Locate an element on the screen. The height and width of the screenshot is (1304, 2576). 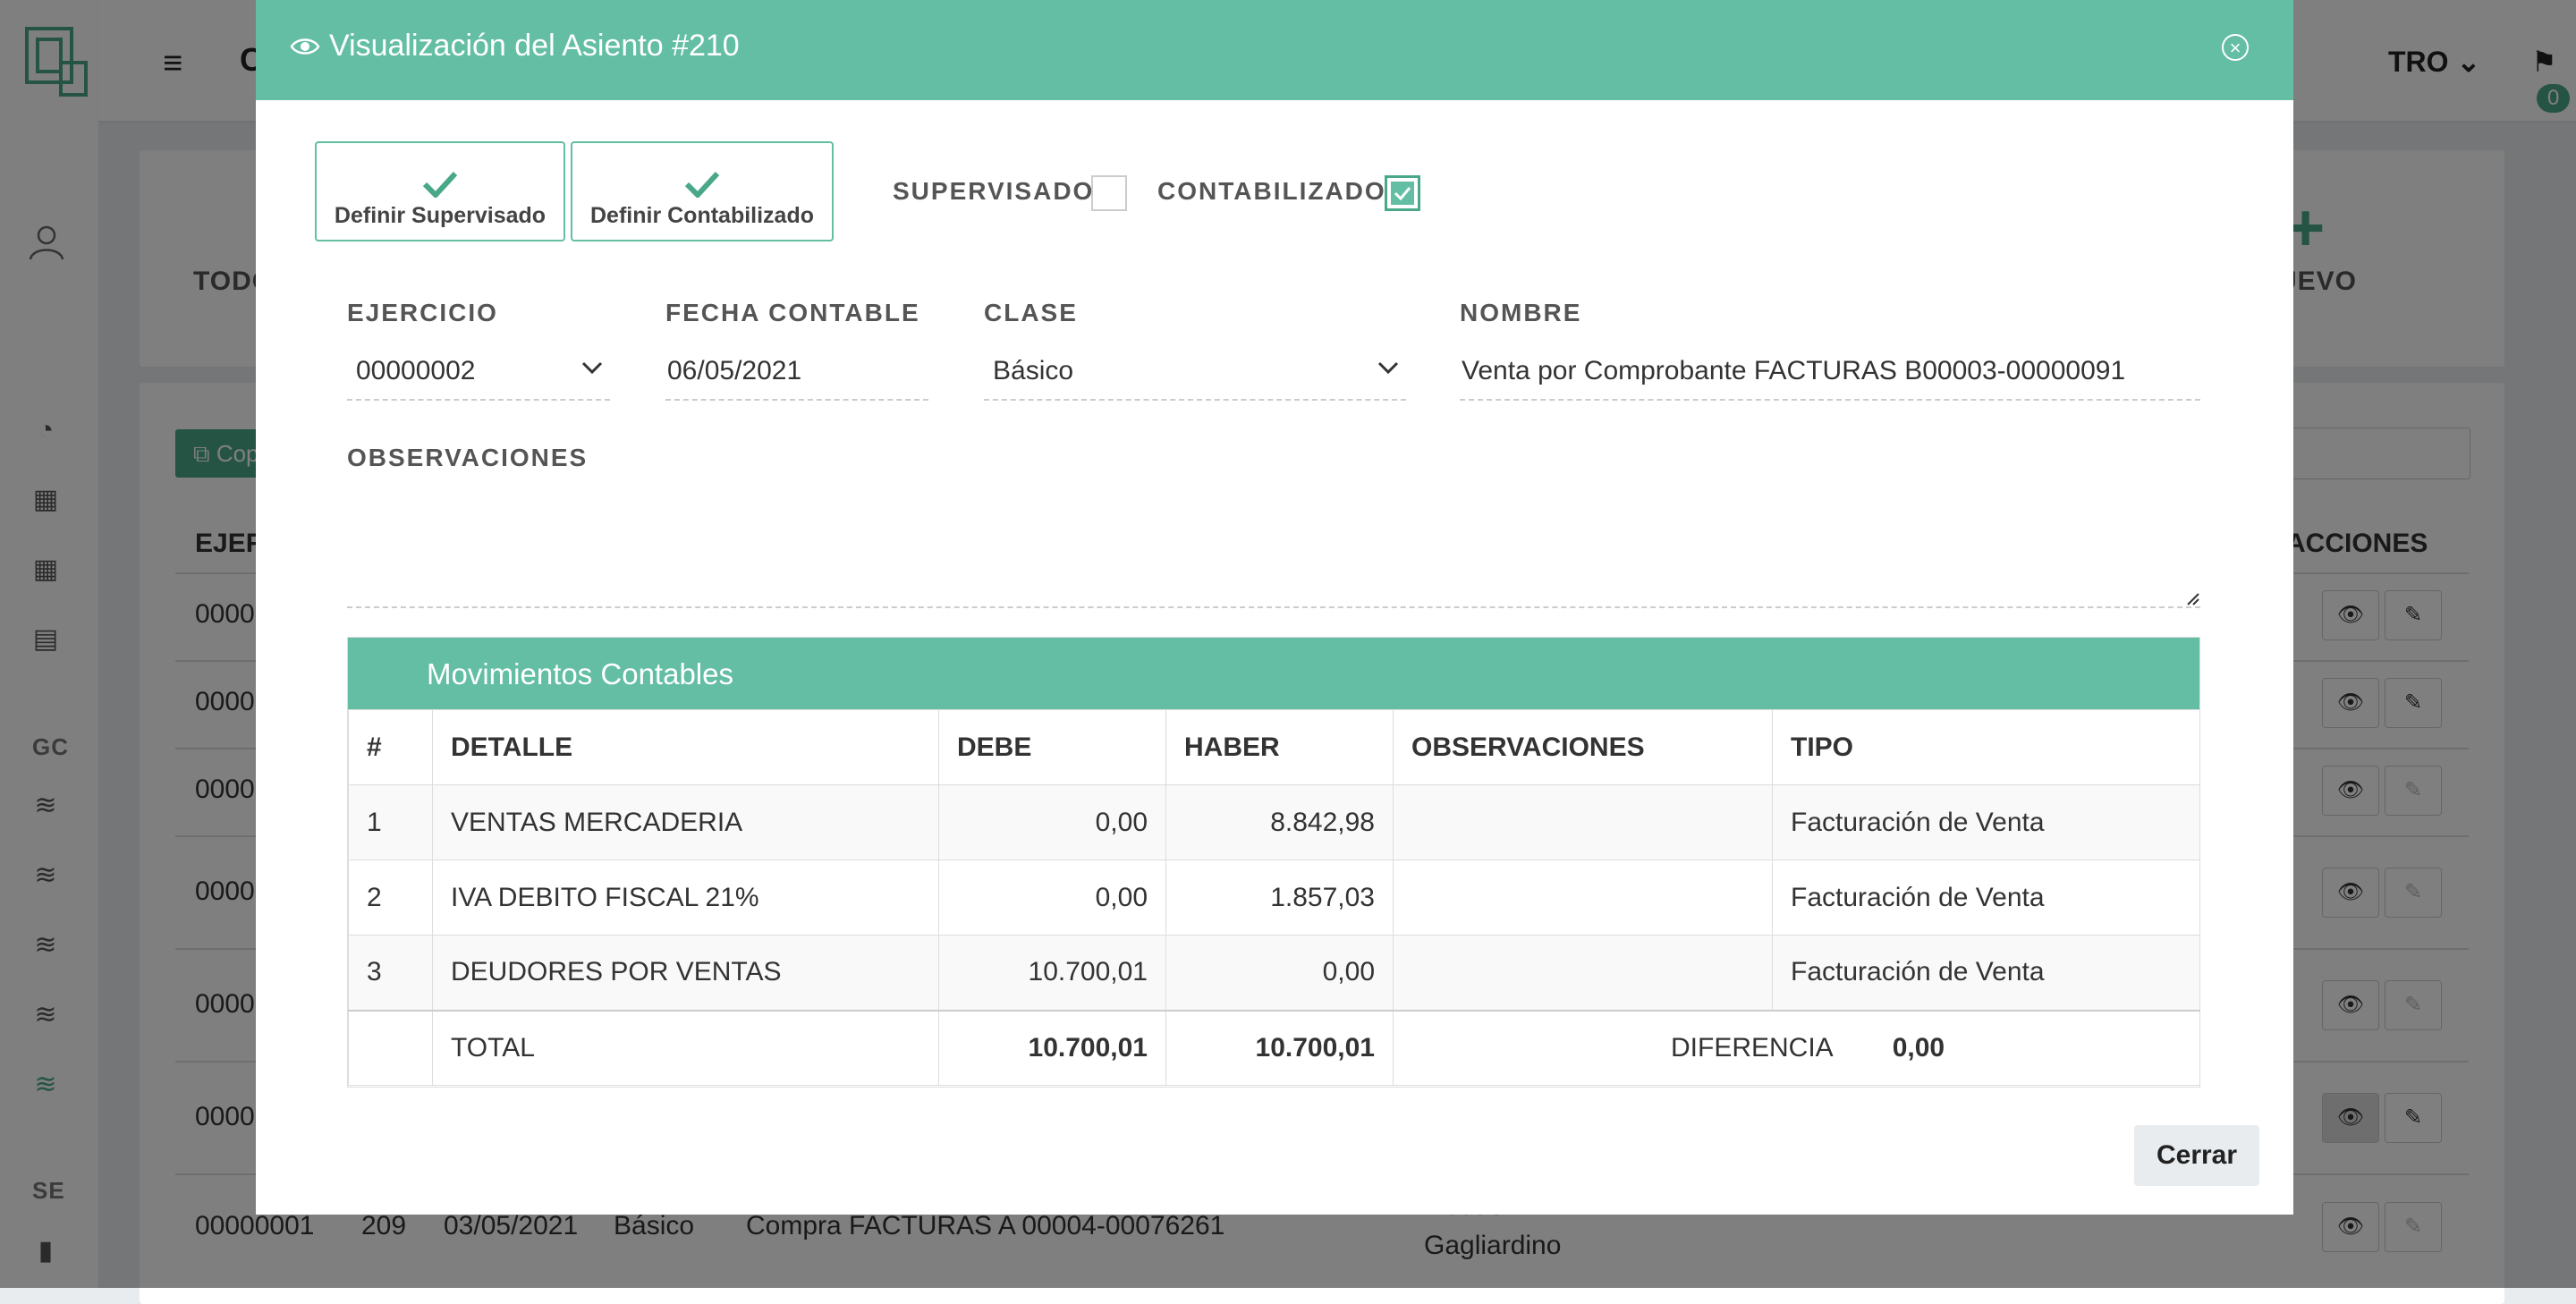
col-header-num: # is located at coordinates (390, 747).